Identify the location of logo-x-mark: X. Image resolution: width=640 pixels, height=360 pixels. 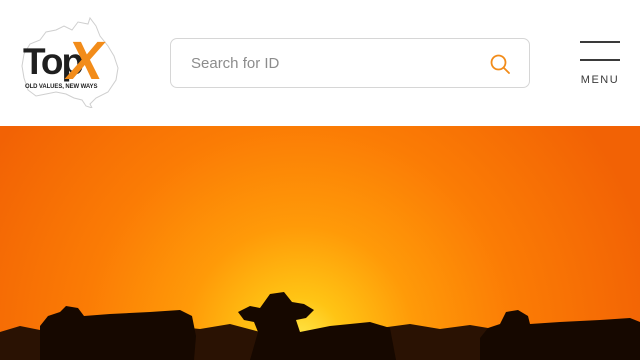
(85, 61).